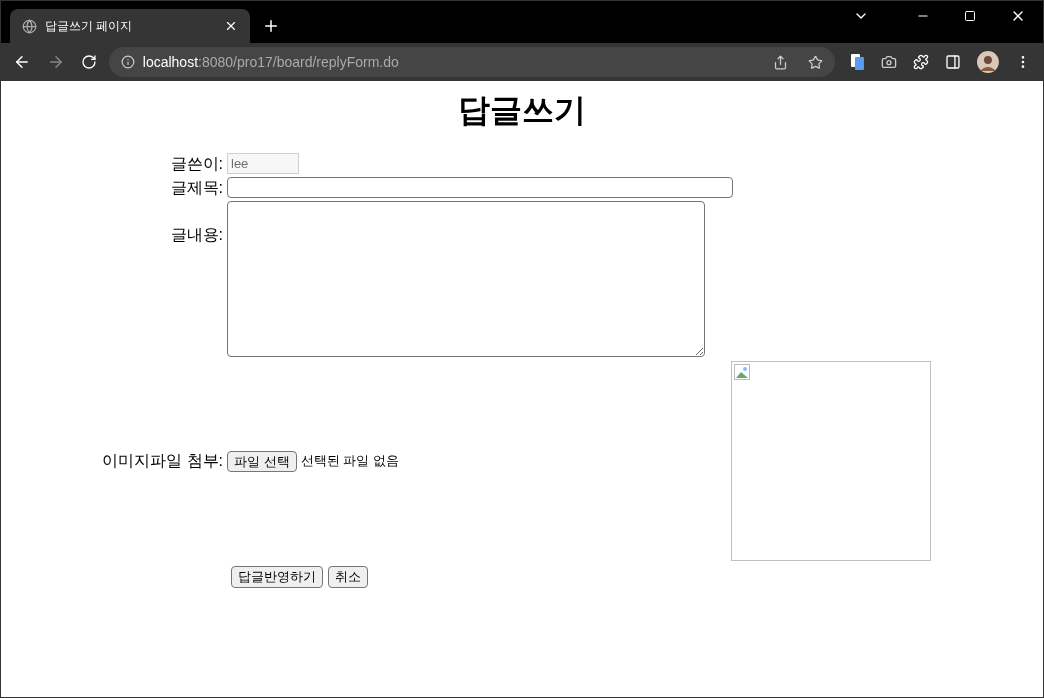  What do you see at coordinates (22, 62) in the screenshot?
I see `back-icon` at bounding box center [22, 62].